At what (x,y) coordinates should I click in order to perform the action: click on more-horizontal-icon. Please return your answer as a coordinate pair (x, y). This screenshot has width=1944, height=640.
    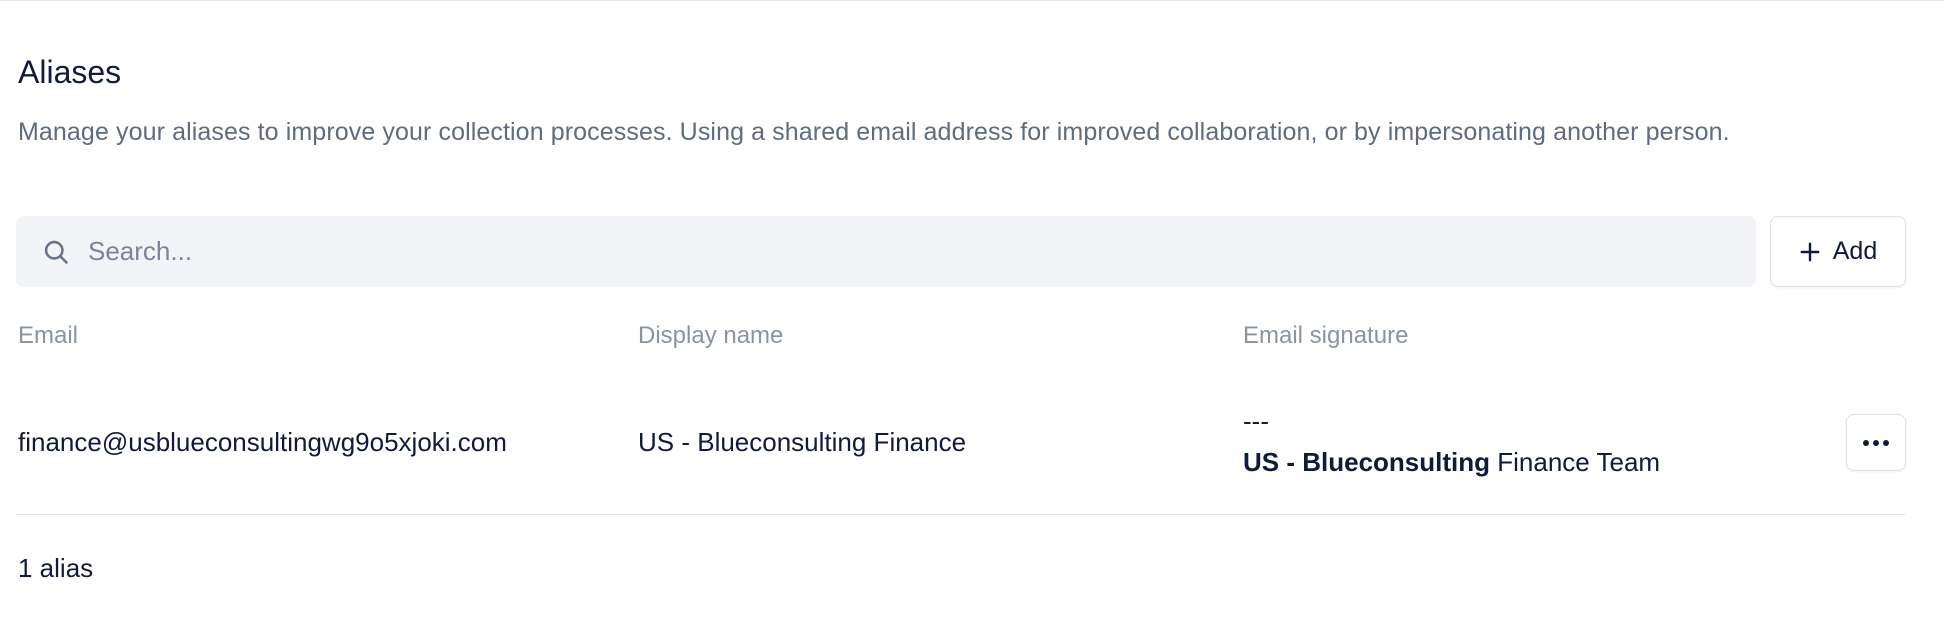
    Looking at the image, I should click on (1876, 442).